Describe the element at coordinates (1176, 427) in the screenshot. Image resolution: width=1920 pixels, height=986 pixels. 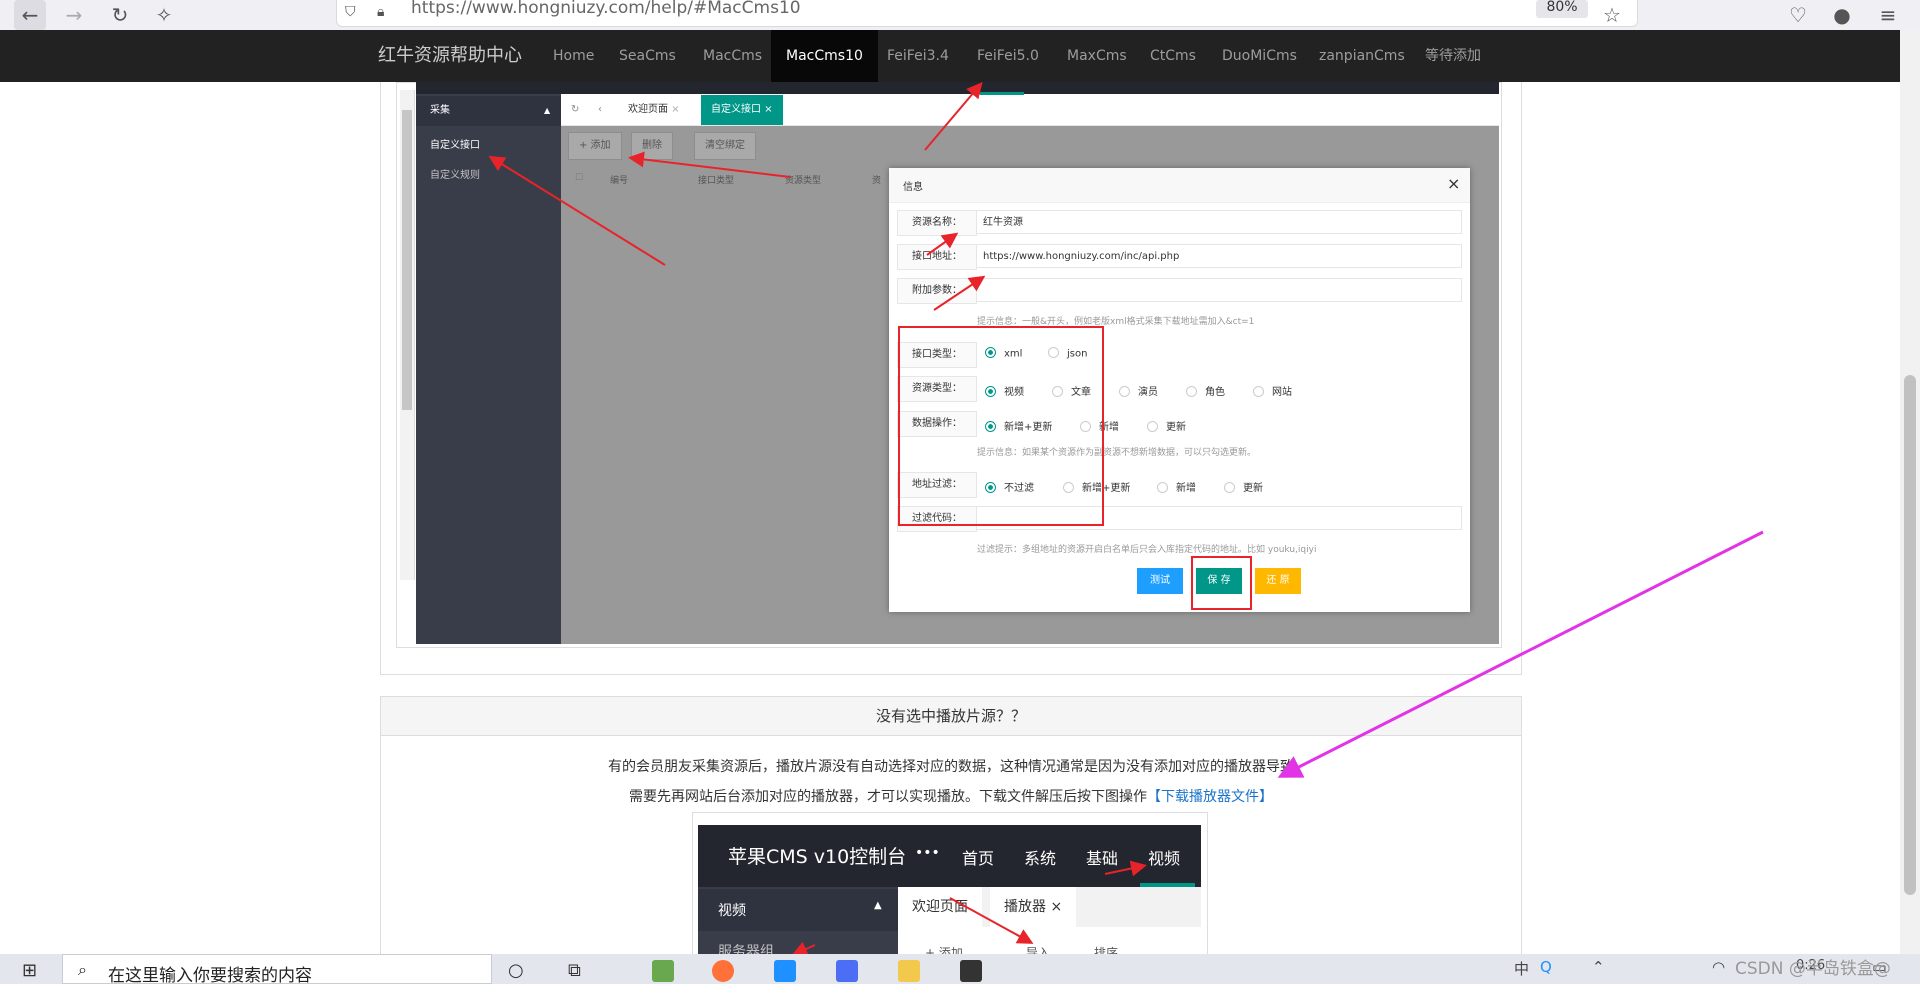
I see `radio-op-update-label: 更新` at that location.